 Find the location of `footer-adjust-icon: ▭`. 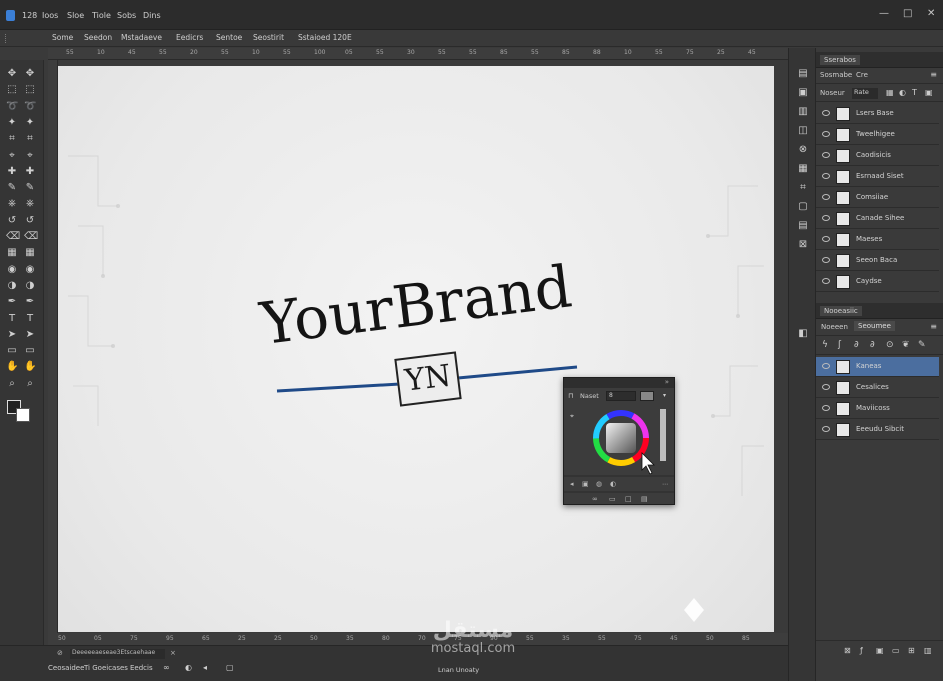

footer-adjust-icon: ▭ is located at coordinates (896, 650).